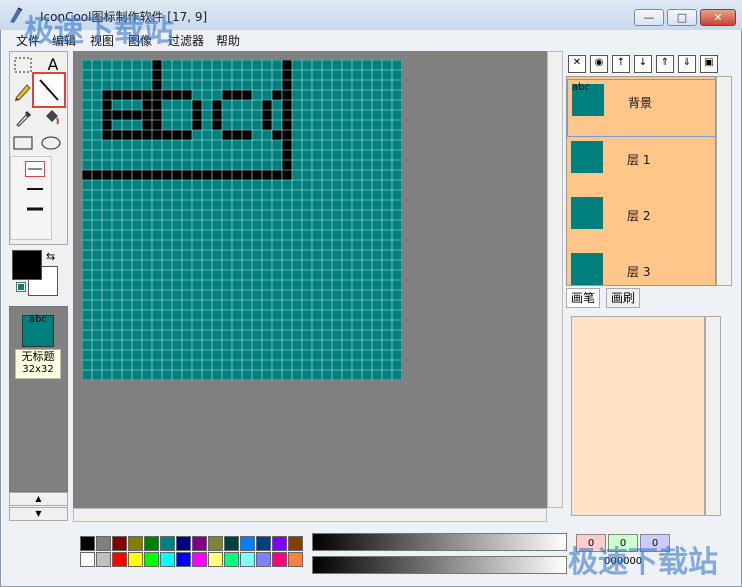  I want to click on ellipse-icon, so click(53, 143).